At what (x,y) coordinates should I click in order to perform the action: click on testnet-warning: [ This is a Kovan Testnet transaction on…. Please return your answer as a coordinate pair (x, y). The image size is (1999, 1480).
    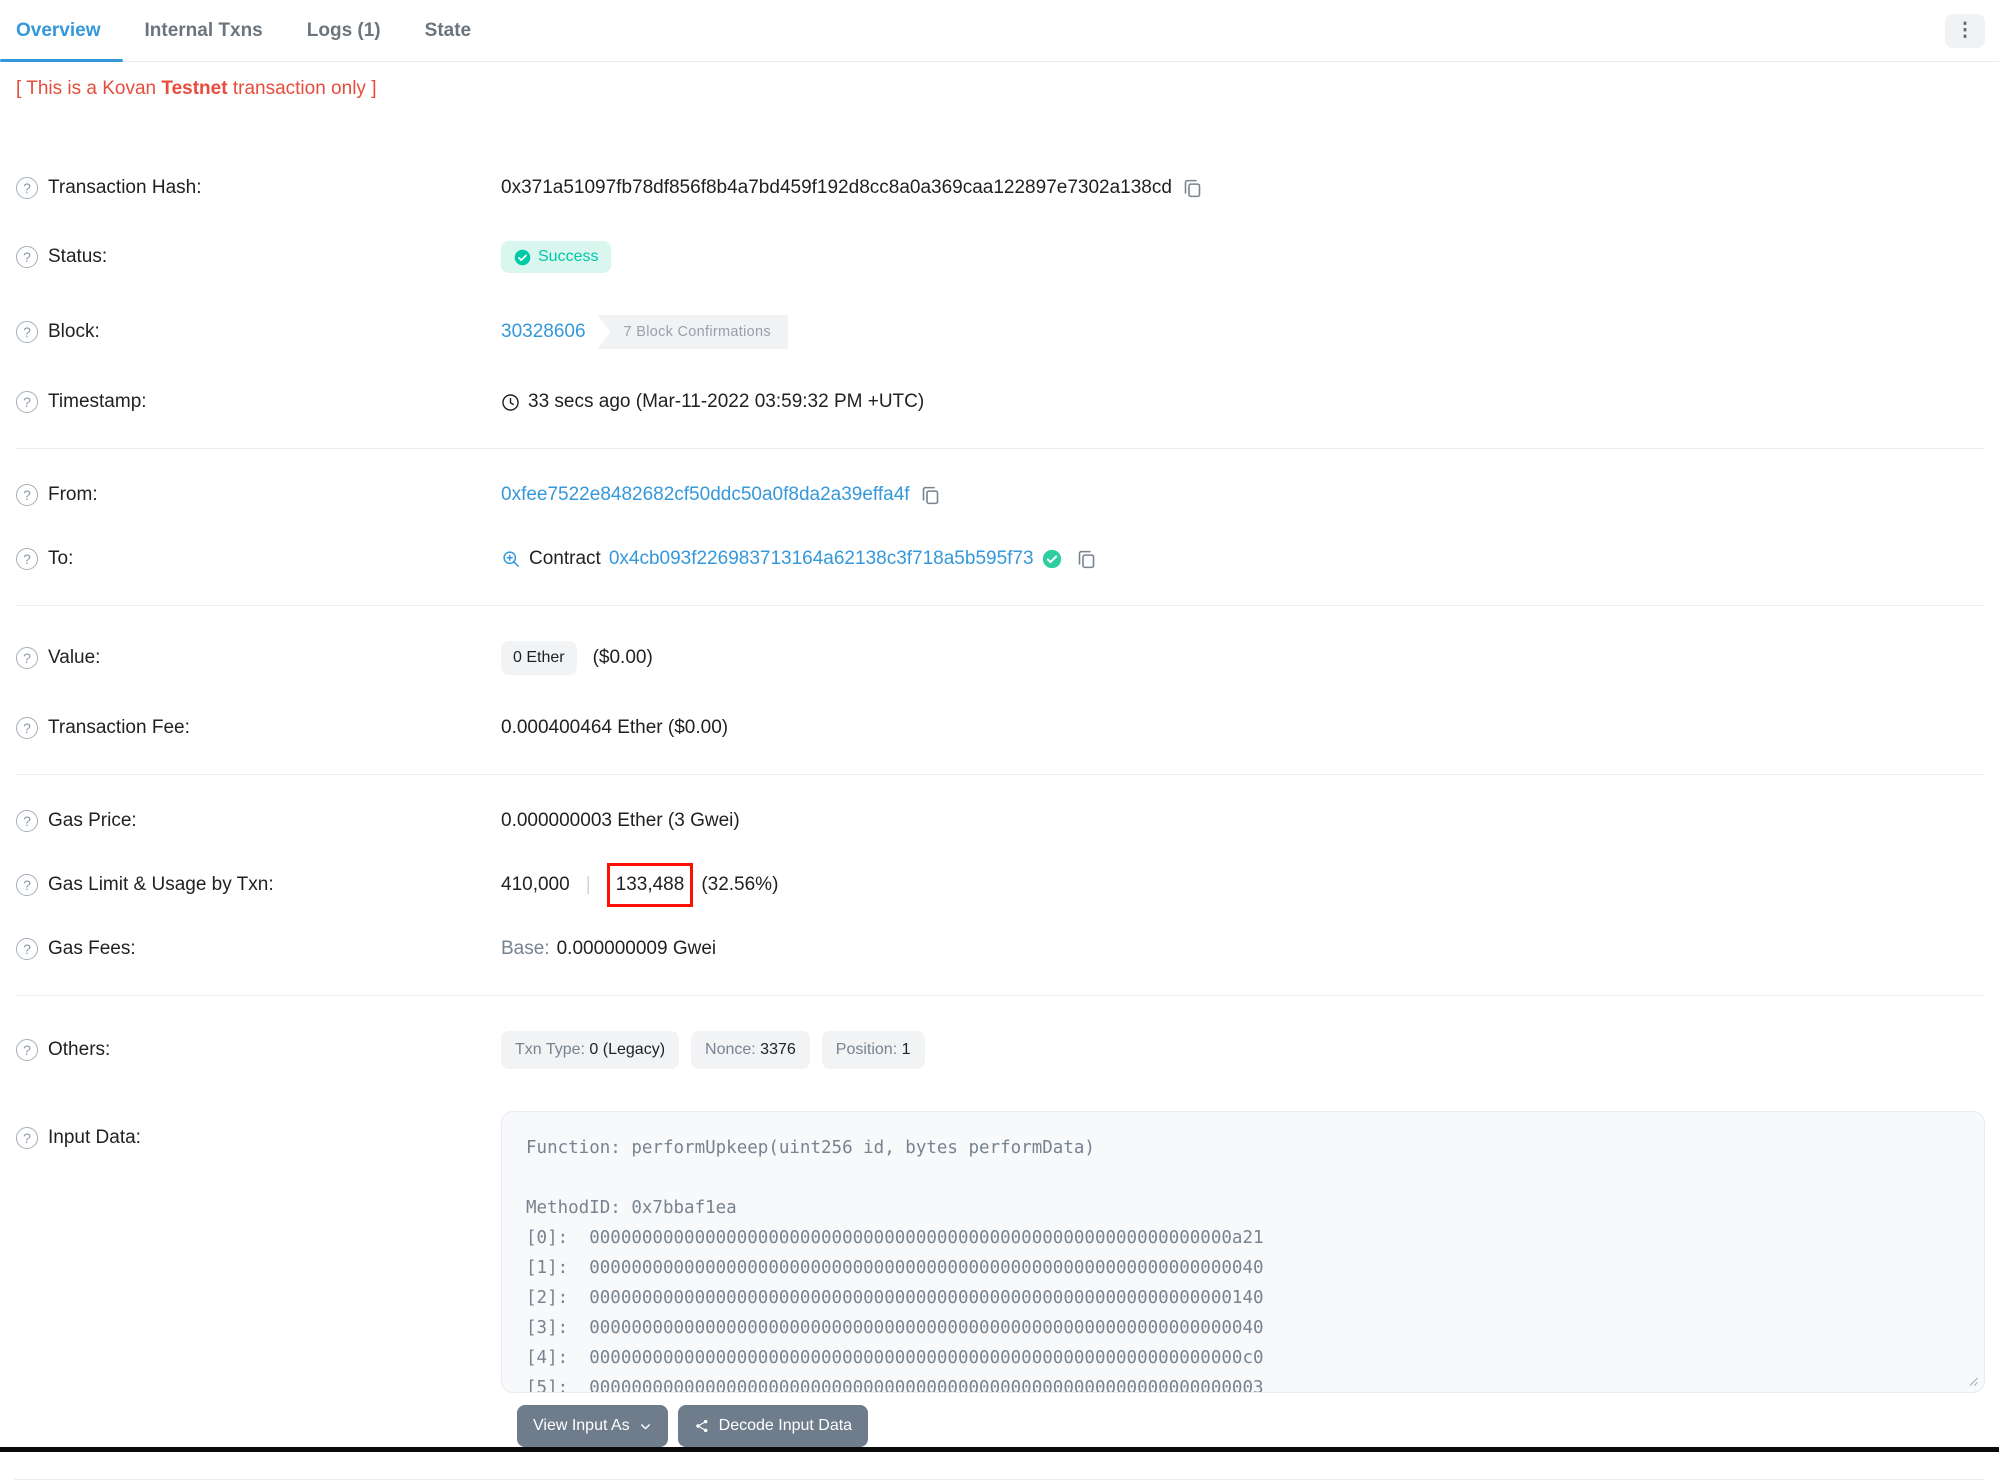
    Looking at the image, I should click on (999, 89).